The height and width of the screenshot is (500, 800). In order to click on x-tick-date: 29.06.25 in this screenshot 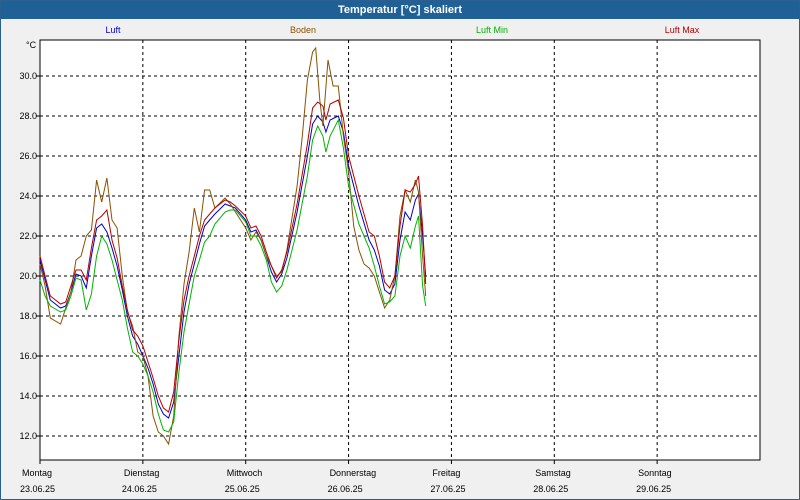, I will do `click(653, 489)`.